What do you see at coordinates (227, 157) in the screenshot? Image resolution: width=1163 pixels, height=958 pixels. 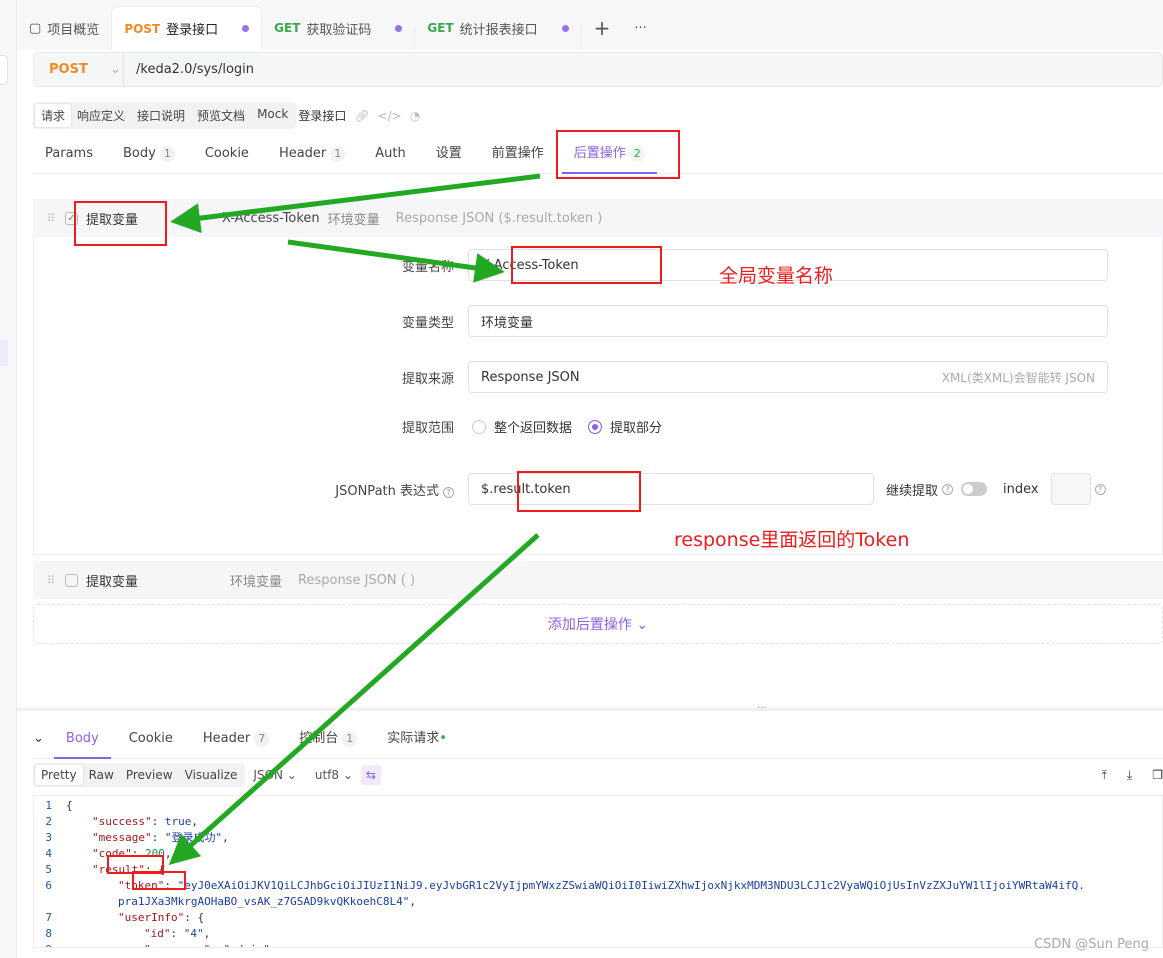 I see `tab-cookie: Cookie` at bounding box center [227, 157].